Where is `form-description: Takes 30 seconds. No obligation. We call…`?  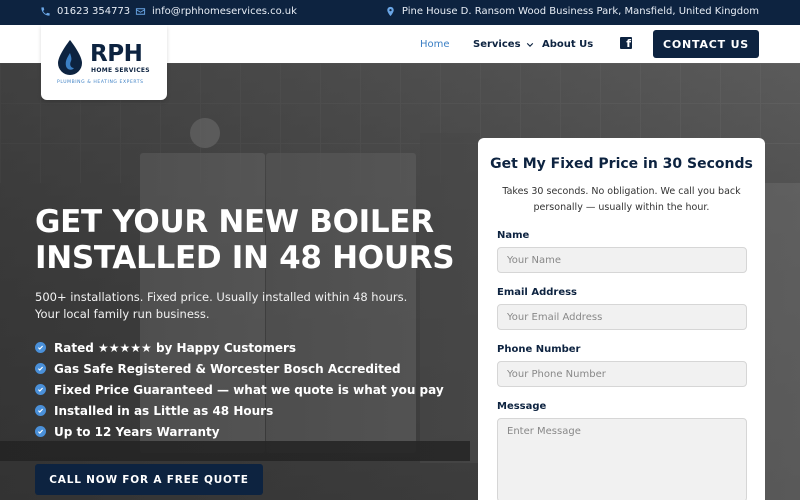
form-description: Takes 30 seconds. No obligation. We call… is located at coordinates (621, 199).